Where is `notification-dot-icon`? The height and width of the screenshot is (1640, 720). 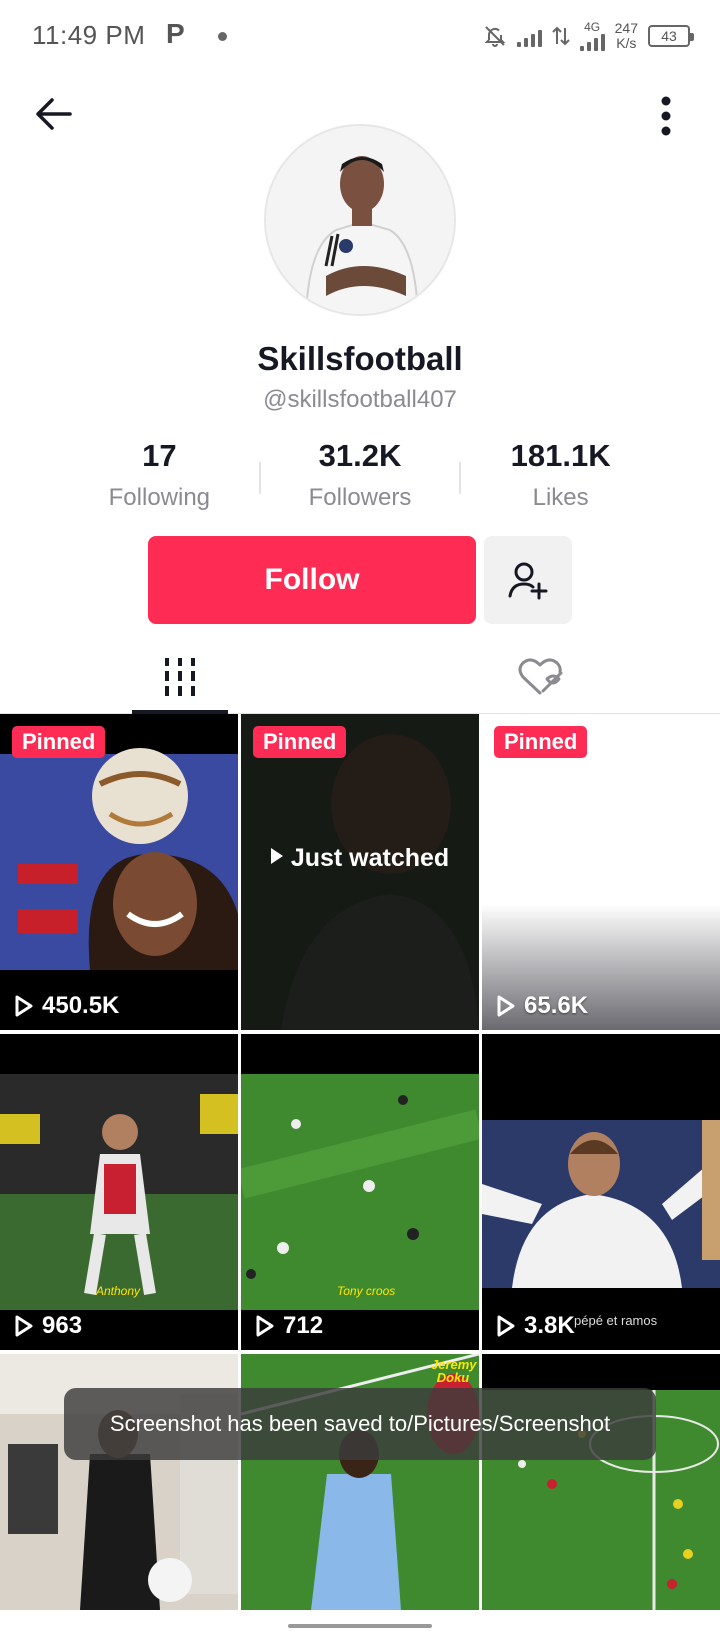
notification-dot-icon is located at coordinates (222, 36).